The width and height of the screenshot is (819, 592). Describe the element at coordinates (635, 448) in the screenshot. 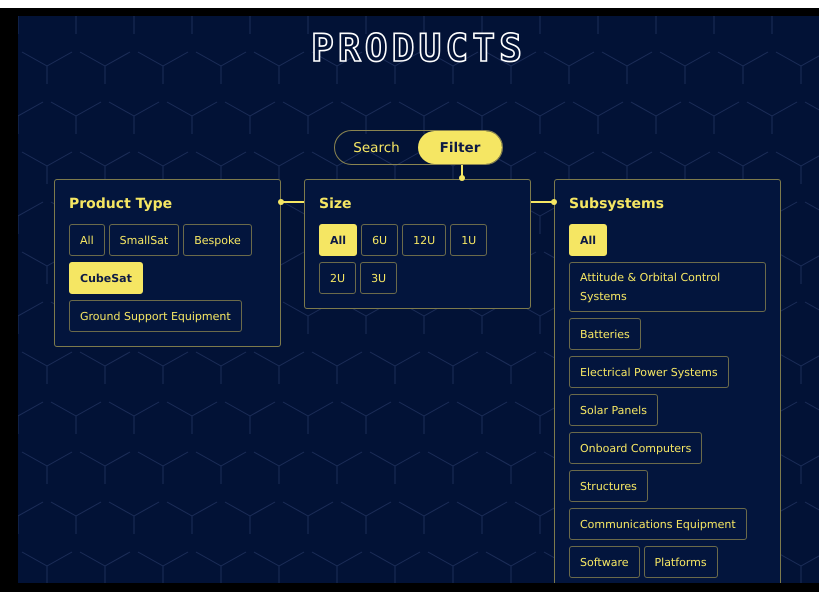

I see `filter-chip: Onboard Computers` at that location.